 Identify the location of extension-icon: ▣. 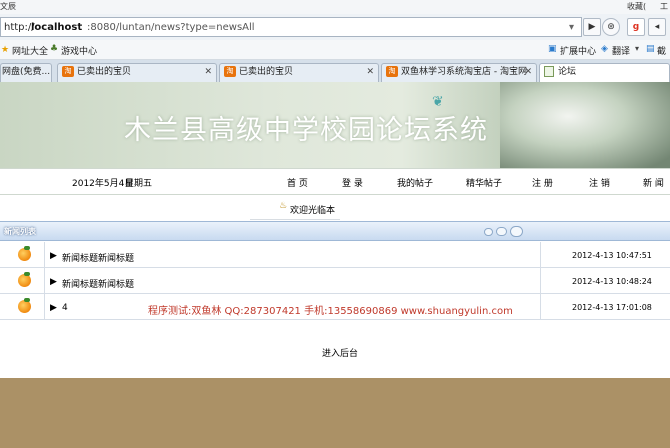
(552, 49).